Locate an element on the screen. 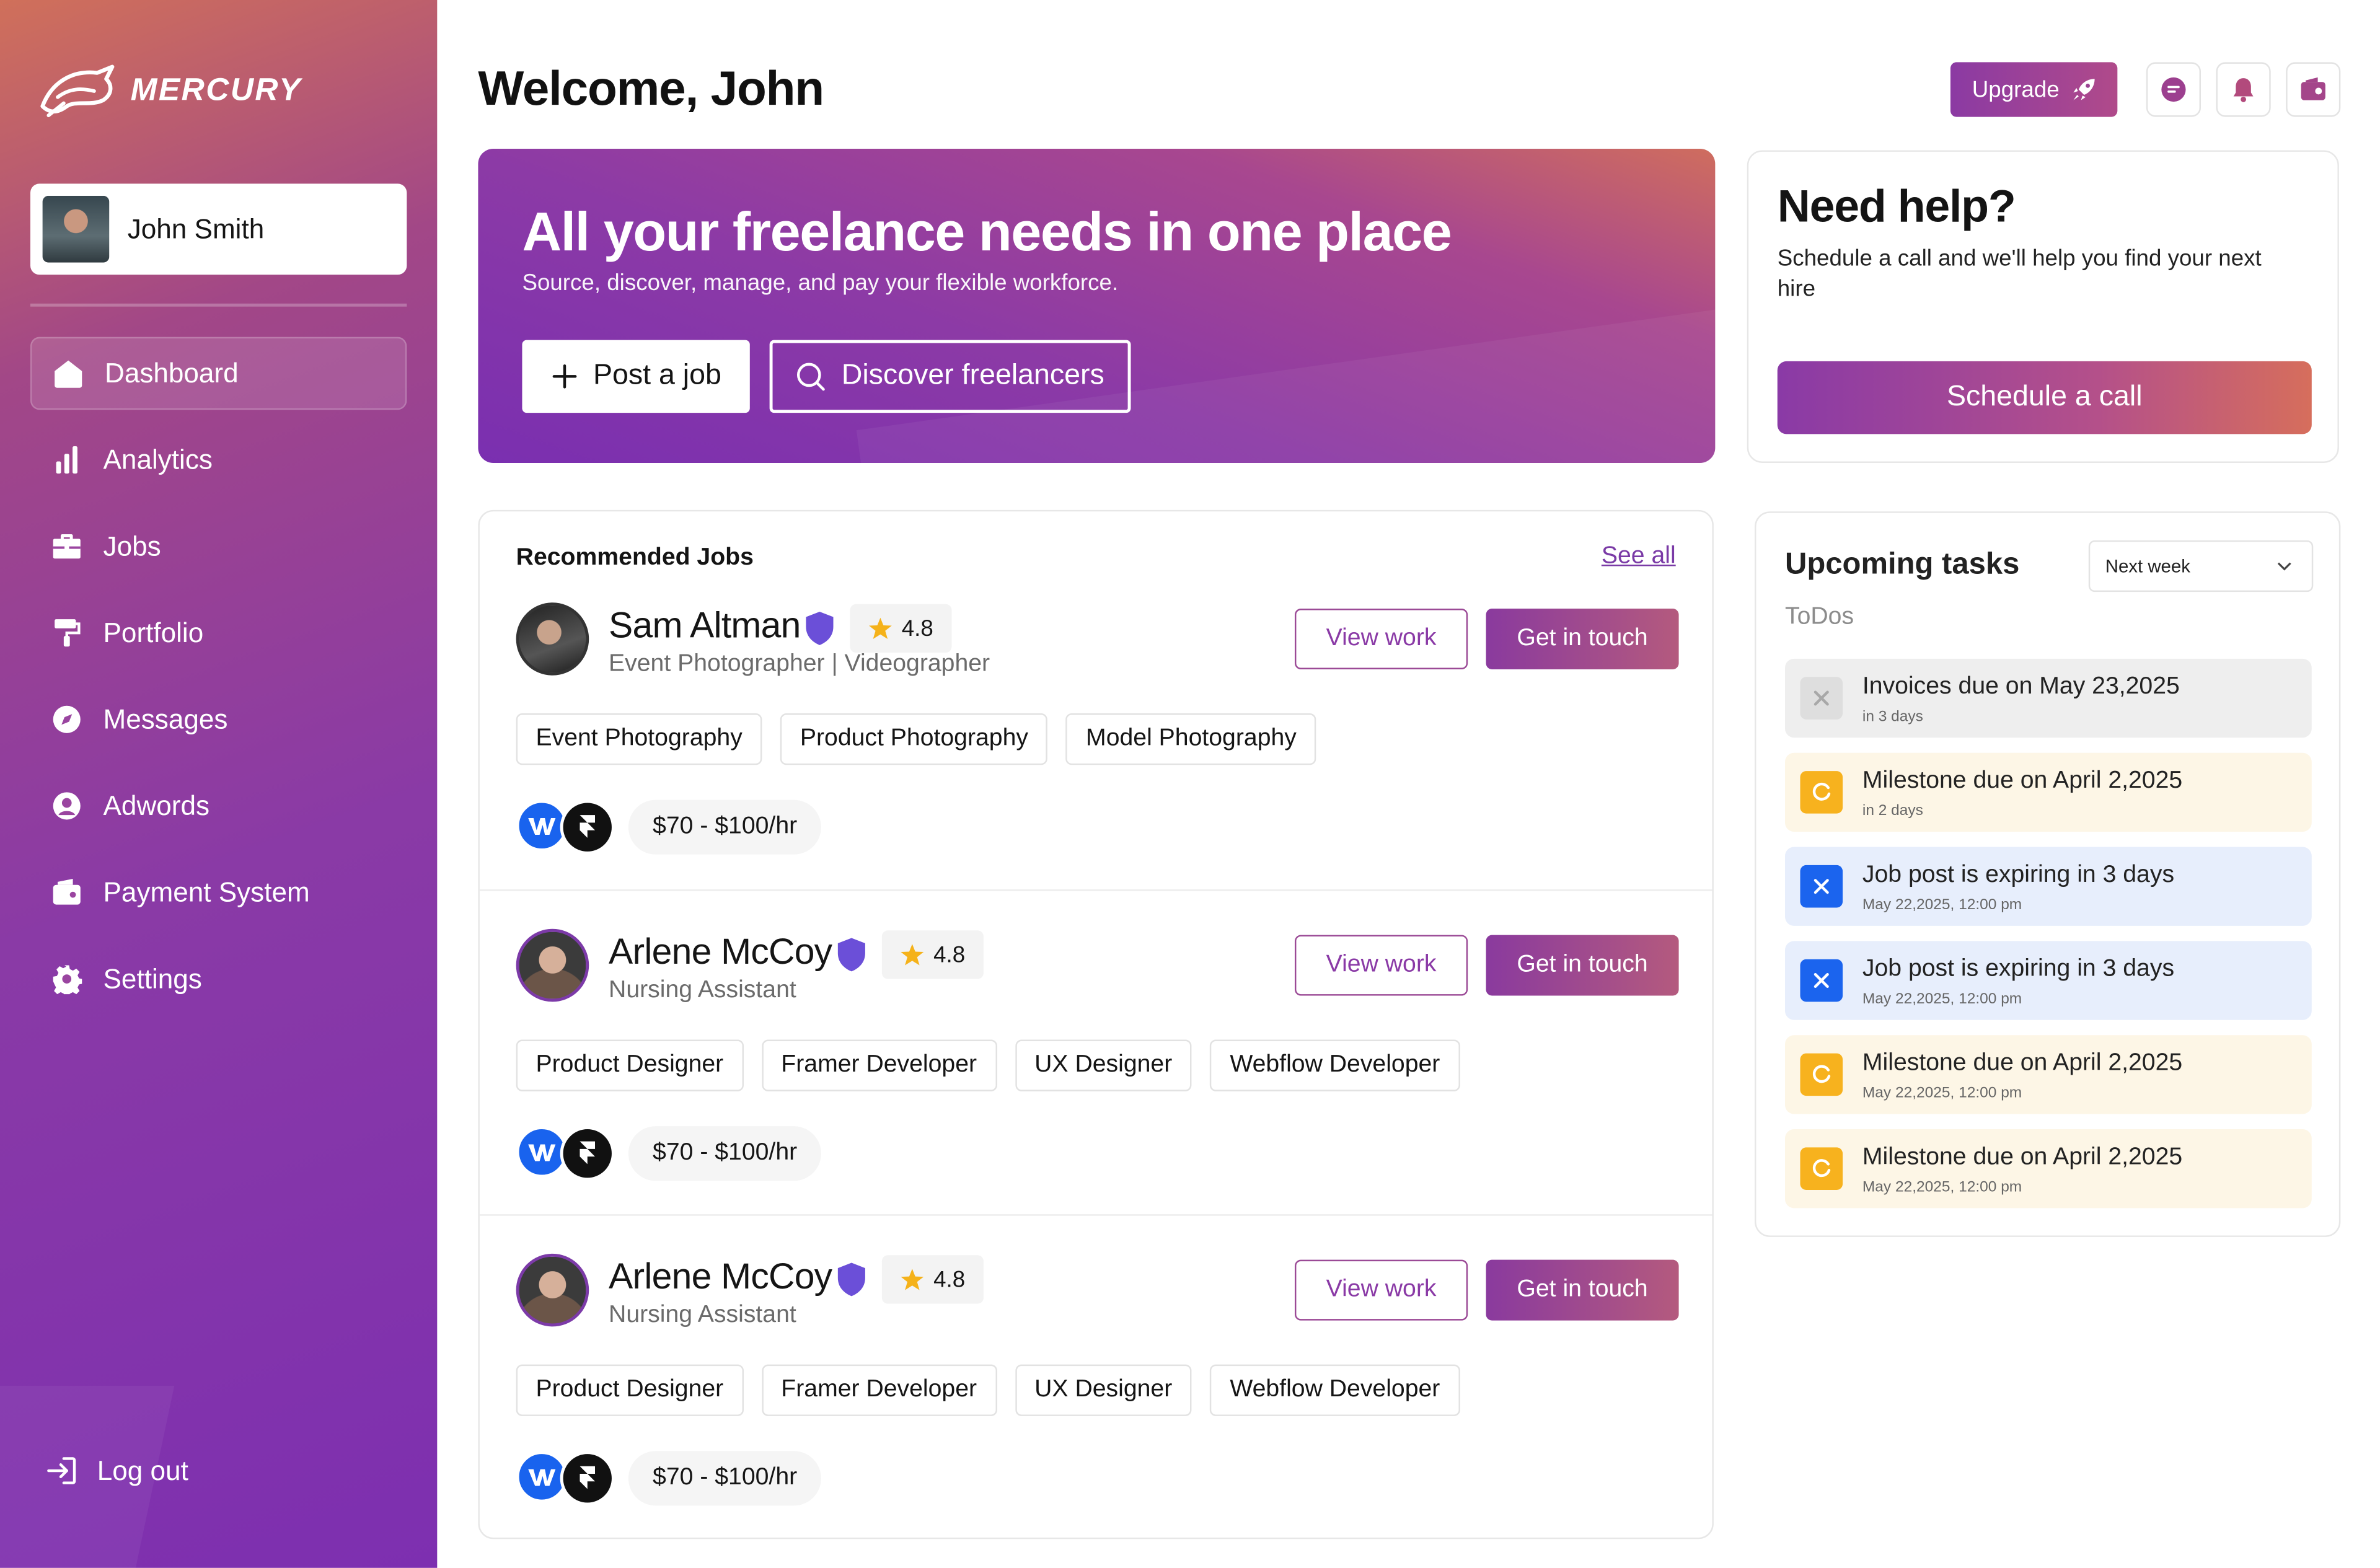 This screenshot has width=2380, height=1568. framer-icon is located at coordinates (587, 827).